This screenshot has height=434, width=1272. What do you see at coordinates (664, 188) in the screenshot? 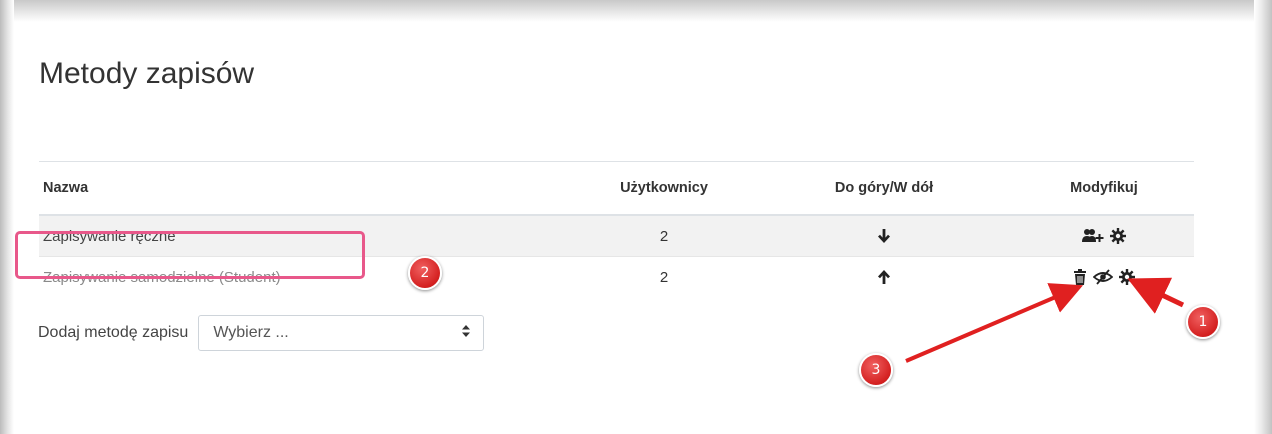
I see `header-users: Użytkownicy` at bounding box center [664, 188].